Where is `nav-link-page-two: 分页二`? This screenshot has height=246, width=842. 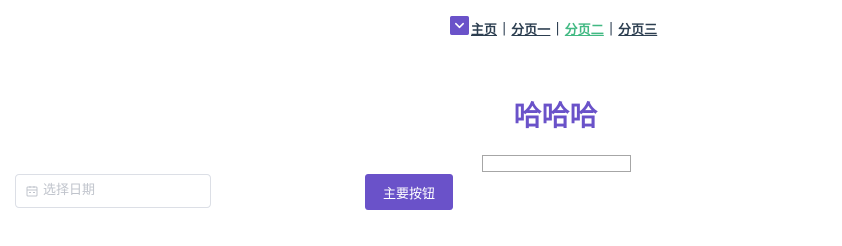
nav-link-page-two: 分页二 is located at coordinates (584, 28).